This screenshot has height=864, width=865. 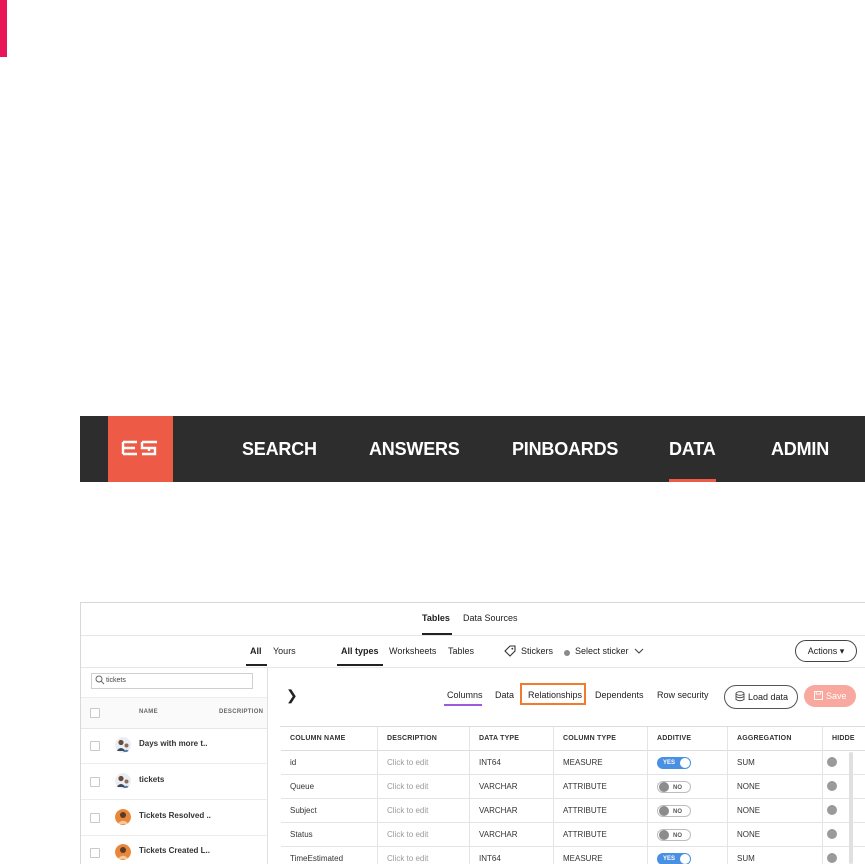 I want to click on item-name: Tickets Resolved .., so click(x=175, y=815).